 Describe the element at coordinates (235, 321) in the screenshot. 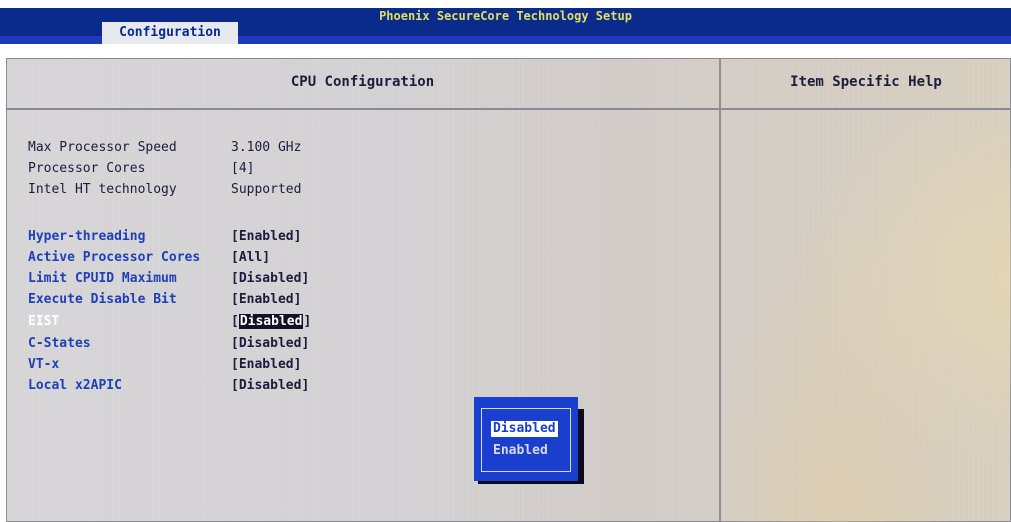

I see `bracket-open: [` at that location.